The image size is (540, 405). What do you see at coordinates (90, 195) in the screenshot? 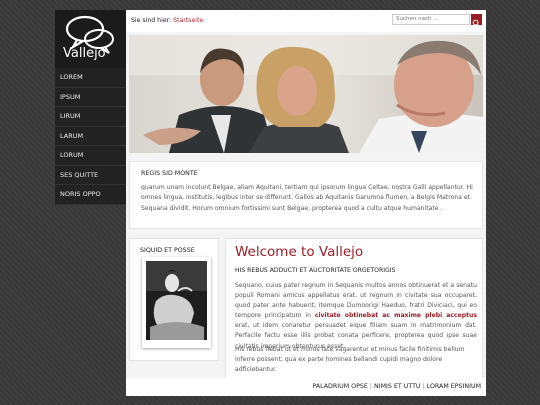
I see `nav-item-noris-oppo: NORIS OPPO` at bounding box center [90, 195].